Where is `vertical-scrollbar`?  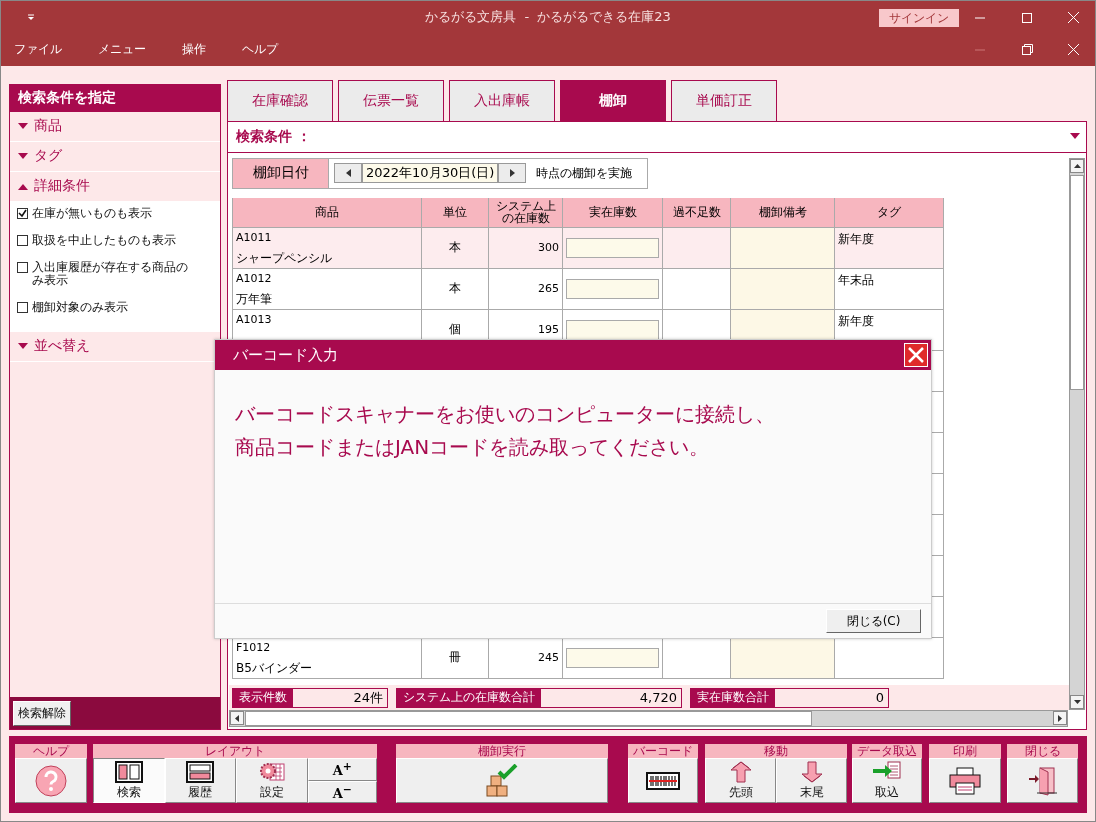 vertical-scrollbar is located at coordinates (1077, 434).